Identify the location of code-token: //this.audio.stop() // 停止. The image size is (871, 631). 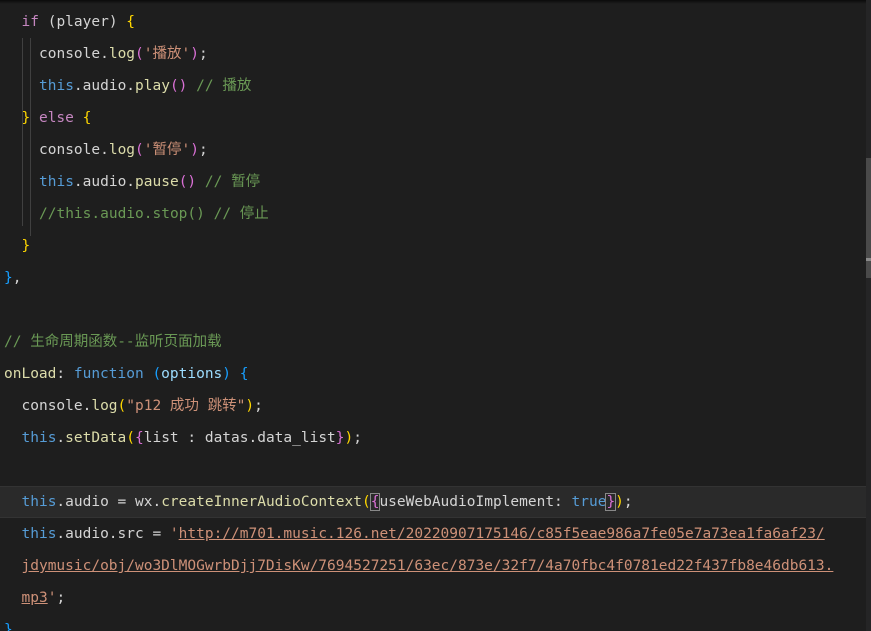
(154, 214).